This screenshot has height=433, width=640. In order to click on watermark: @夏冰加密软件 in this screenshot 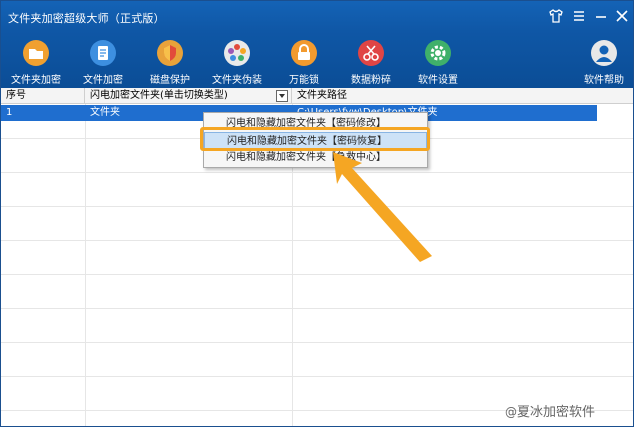, I will do `click(550, 410)`.